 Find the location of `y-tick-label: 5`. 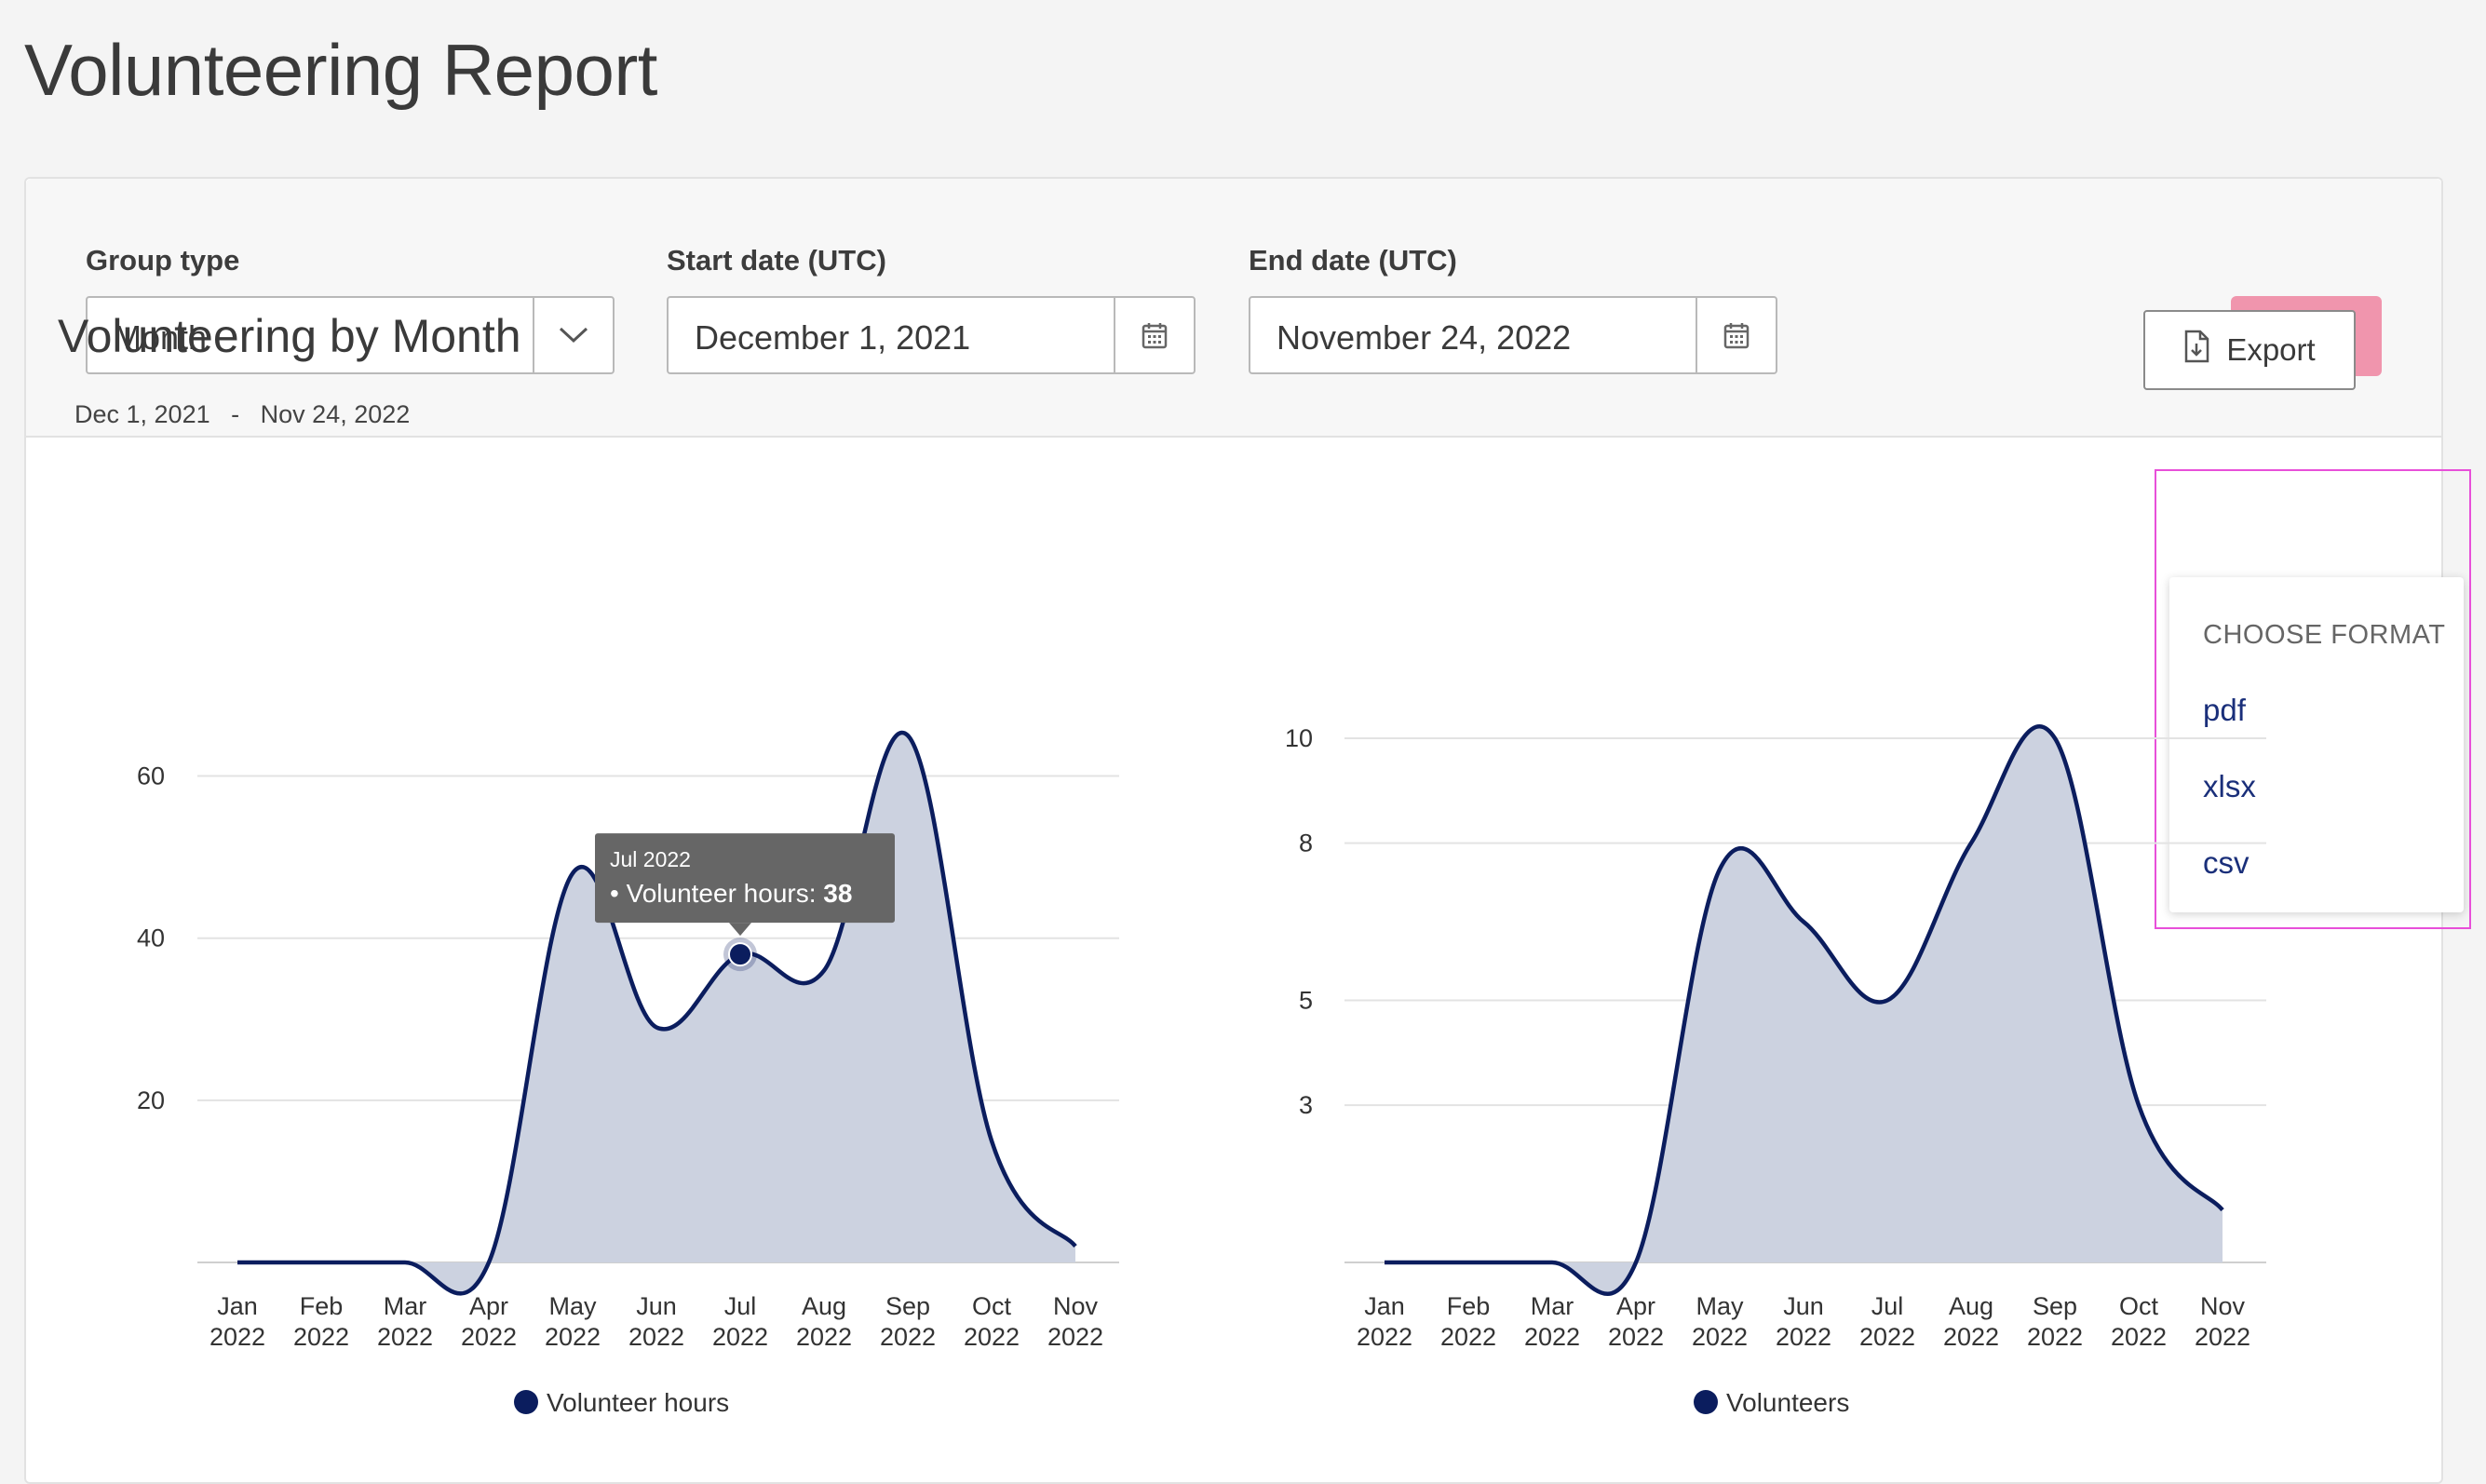

y-tick-label: 5 is located at coordinates (1306, 1001).